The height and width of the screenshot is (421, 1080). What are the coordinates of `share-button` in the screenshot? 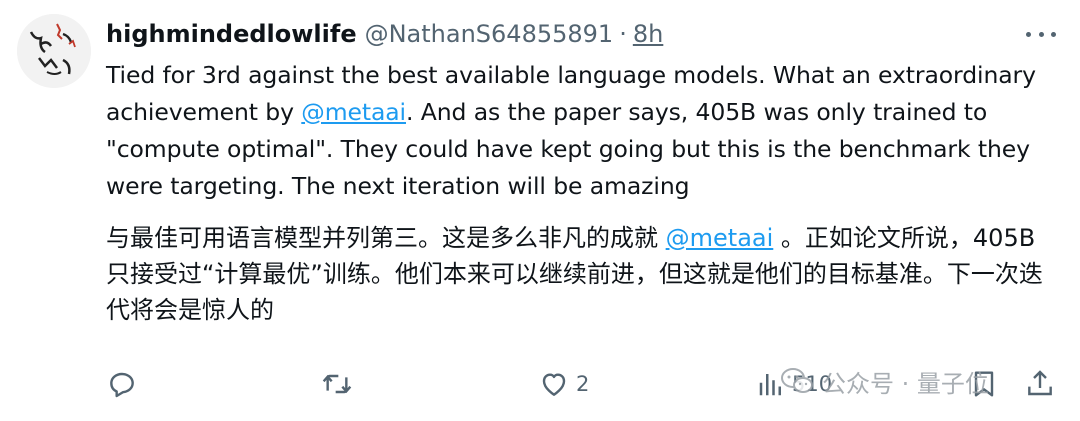 It's located at (1040, 384).